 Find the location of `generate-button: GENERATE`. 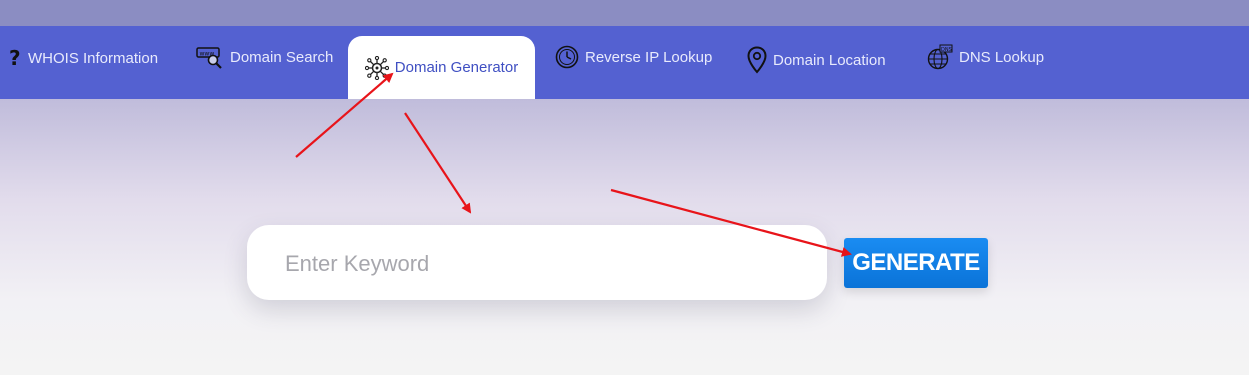

generate-button: GENERATE is located at coordinates (916, 263).